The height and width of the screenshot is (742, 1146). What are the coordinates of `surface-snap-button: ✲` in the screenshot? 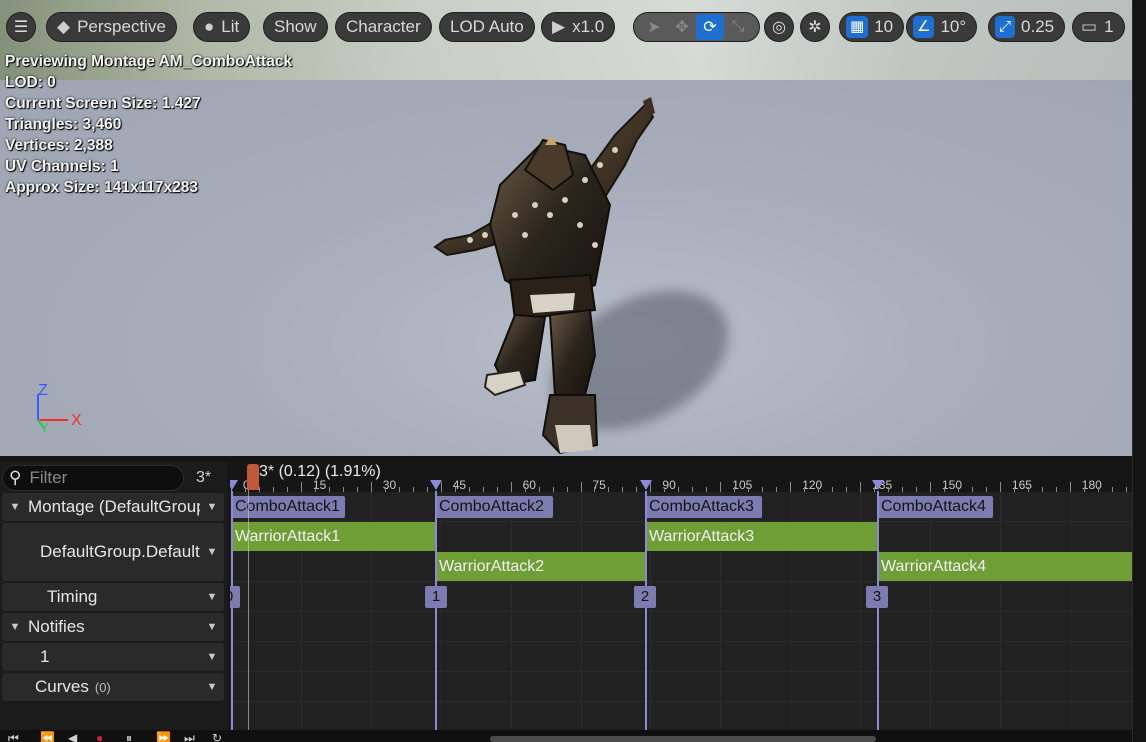 It's located at (815, 27).